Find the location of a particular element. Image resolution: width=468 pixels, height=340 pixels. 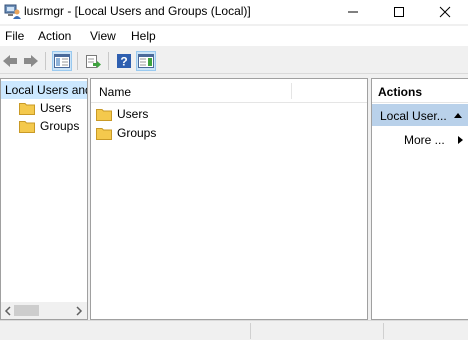

show-hide-action-pane-icon is located at coordinates (146, 61).